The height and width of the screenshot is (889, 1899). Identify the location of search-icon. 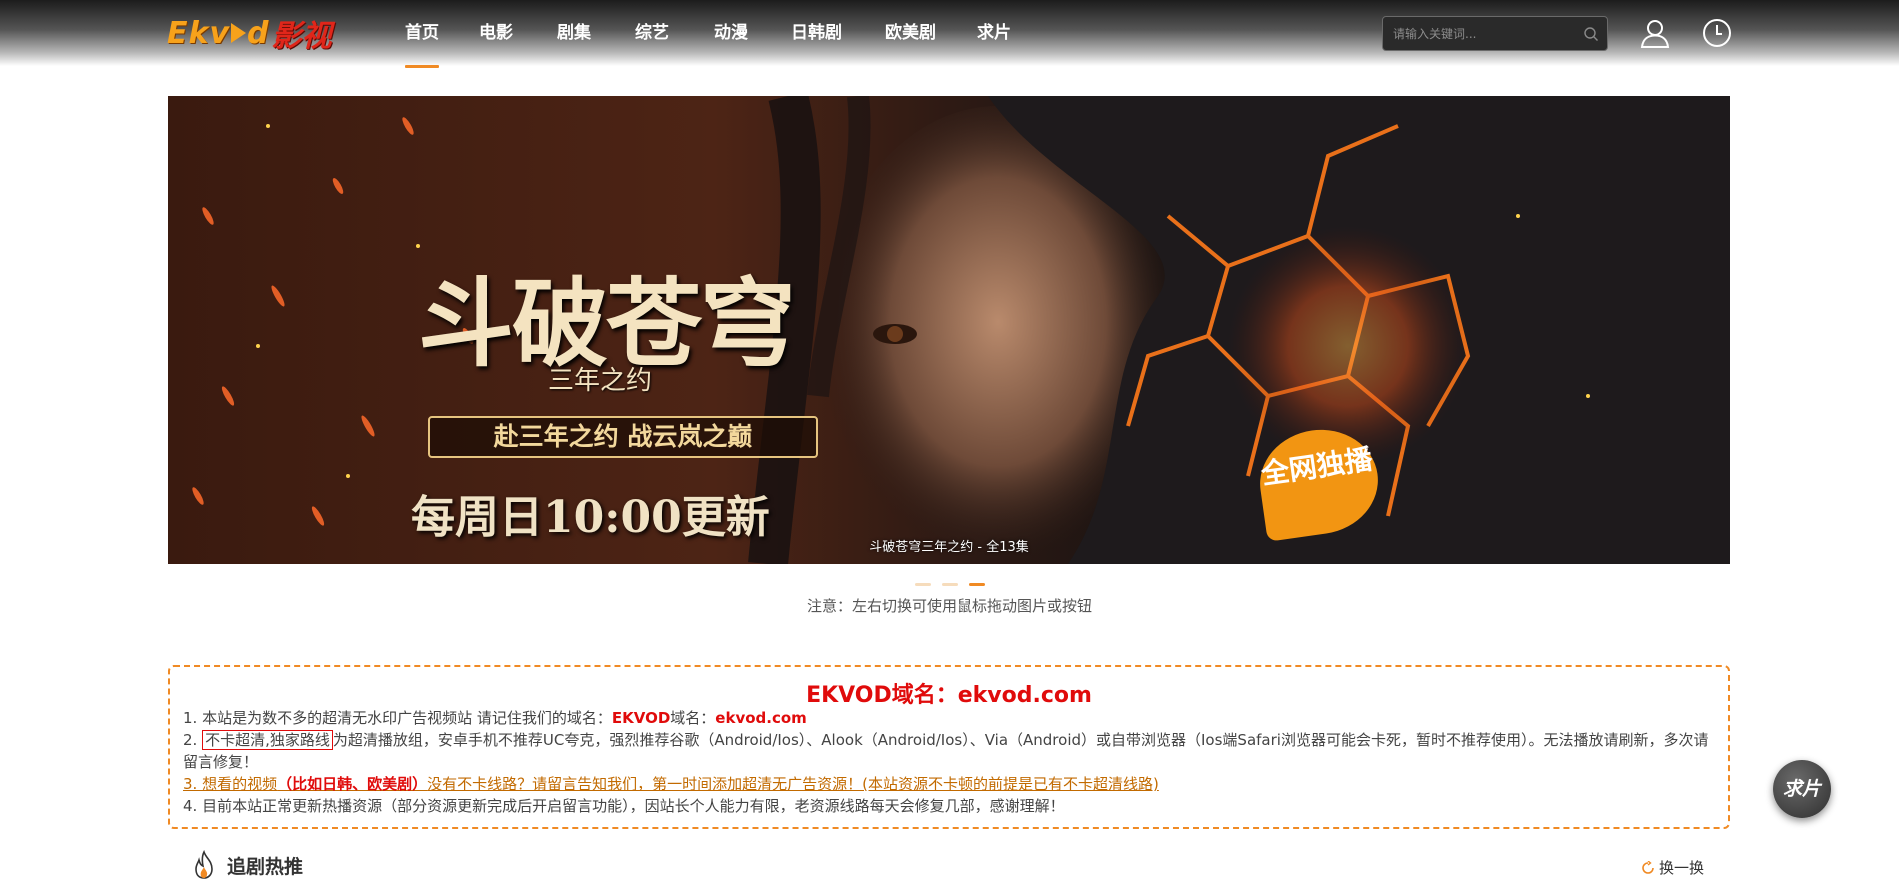
(1591, 34).